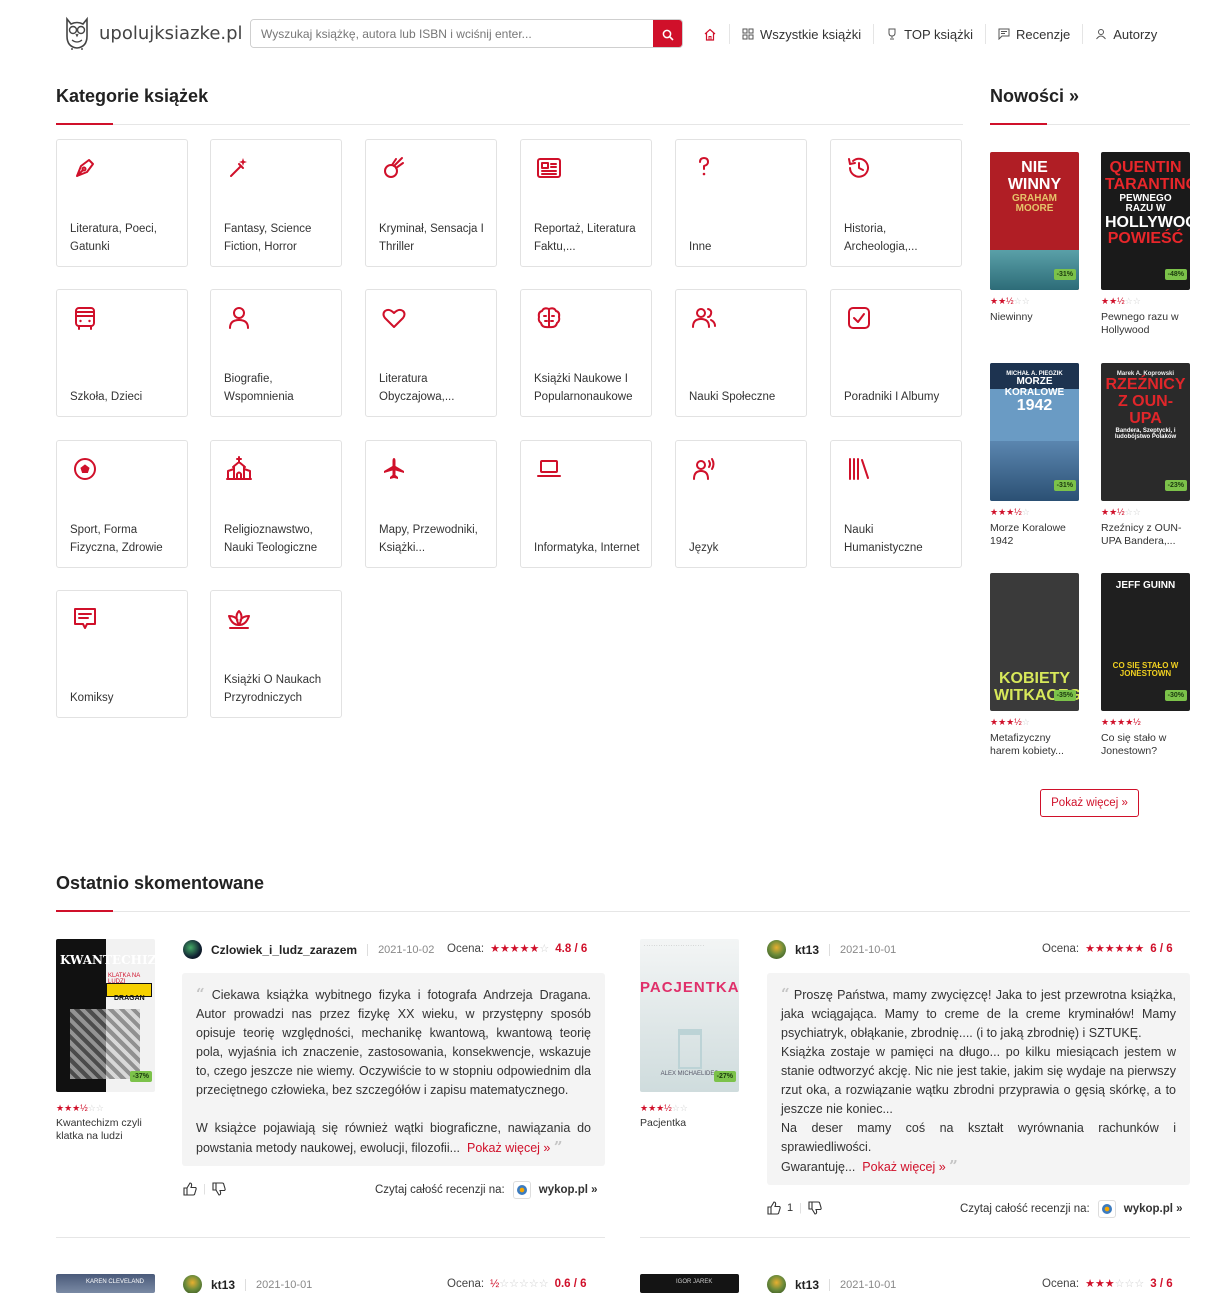 The height and width of the screenshot is (1293, 1231). What do you see at coordinates (929, 34) in the screenshot?
I see `nav-top-books: TOP książki` at bounding box center [929, 34].